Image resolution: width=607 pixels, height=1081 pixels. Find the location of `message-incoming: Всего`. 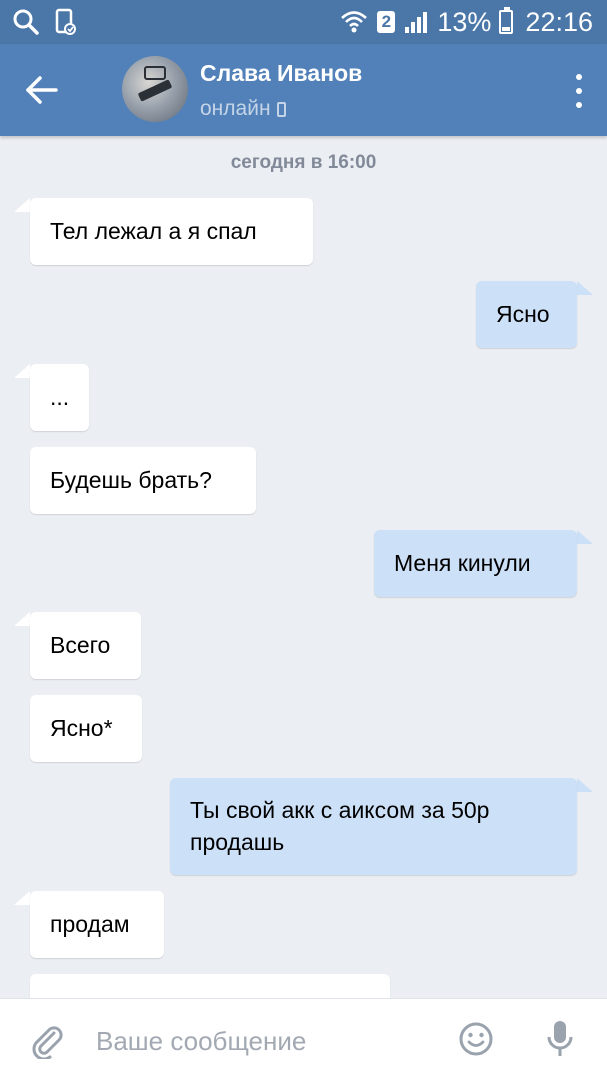

message-incoming: Всего is located at coordinates (85, 645).